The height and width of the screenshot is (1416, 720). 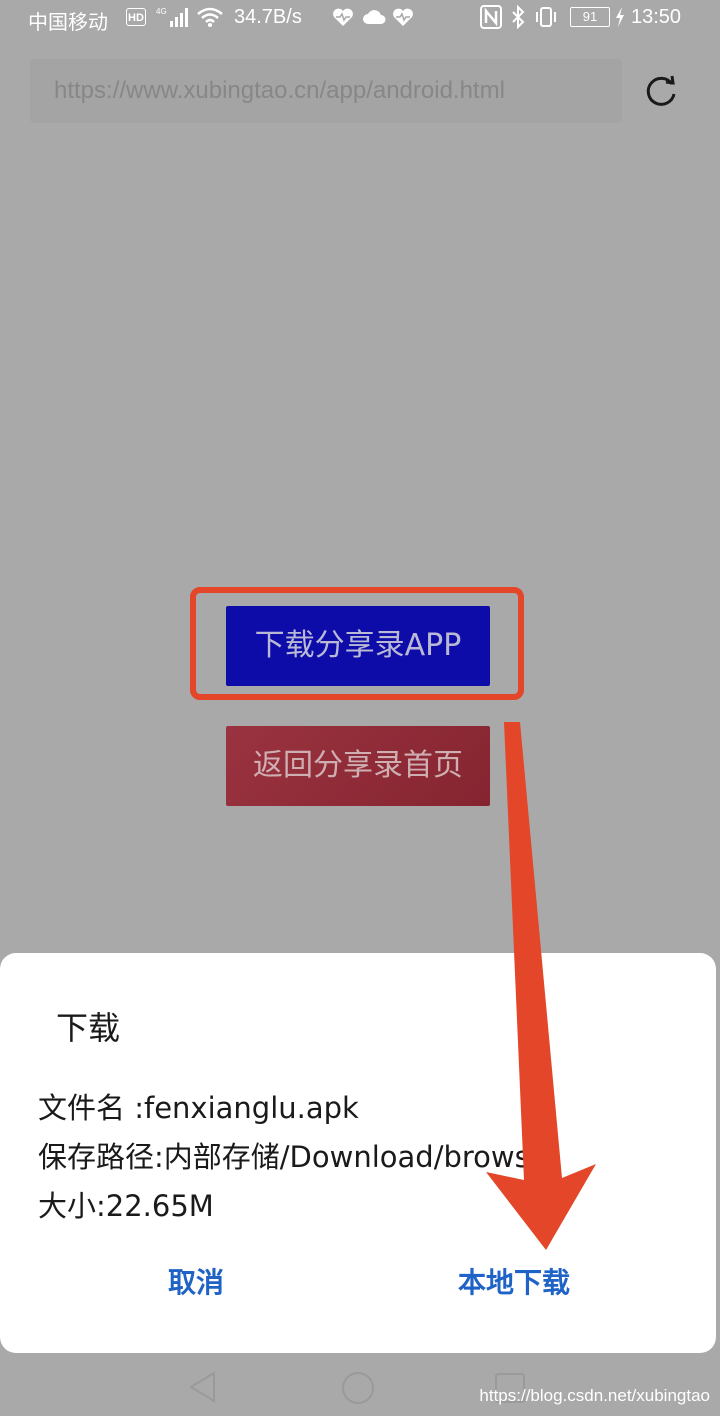 What do you see at coordinates (172, 17) in the screenshot?
I see `signal-icon: 4G` at bounding box center [172, 17].